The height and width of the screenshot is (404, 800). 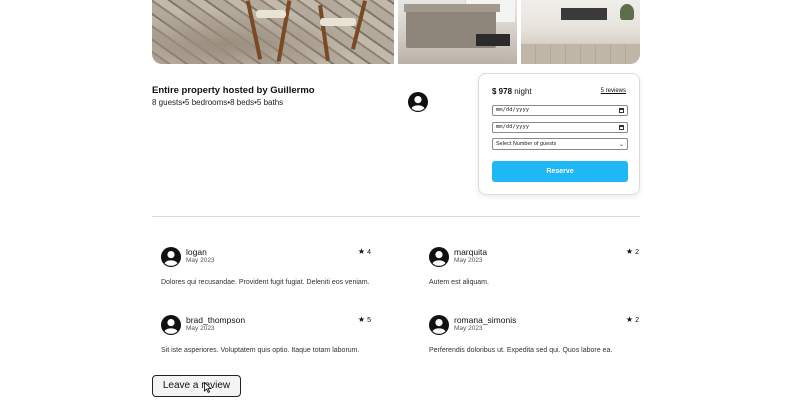 I want to click on check-out-value: mm/dd/yyyy, so click(x=513, y=127).